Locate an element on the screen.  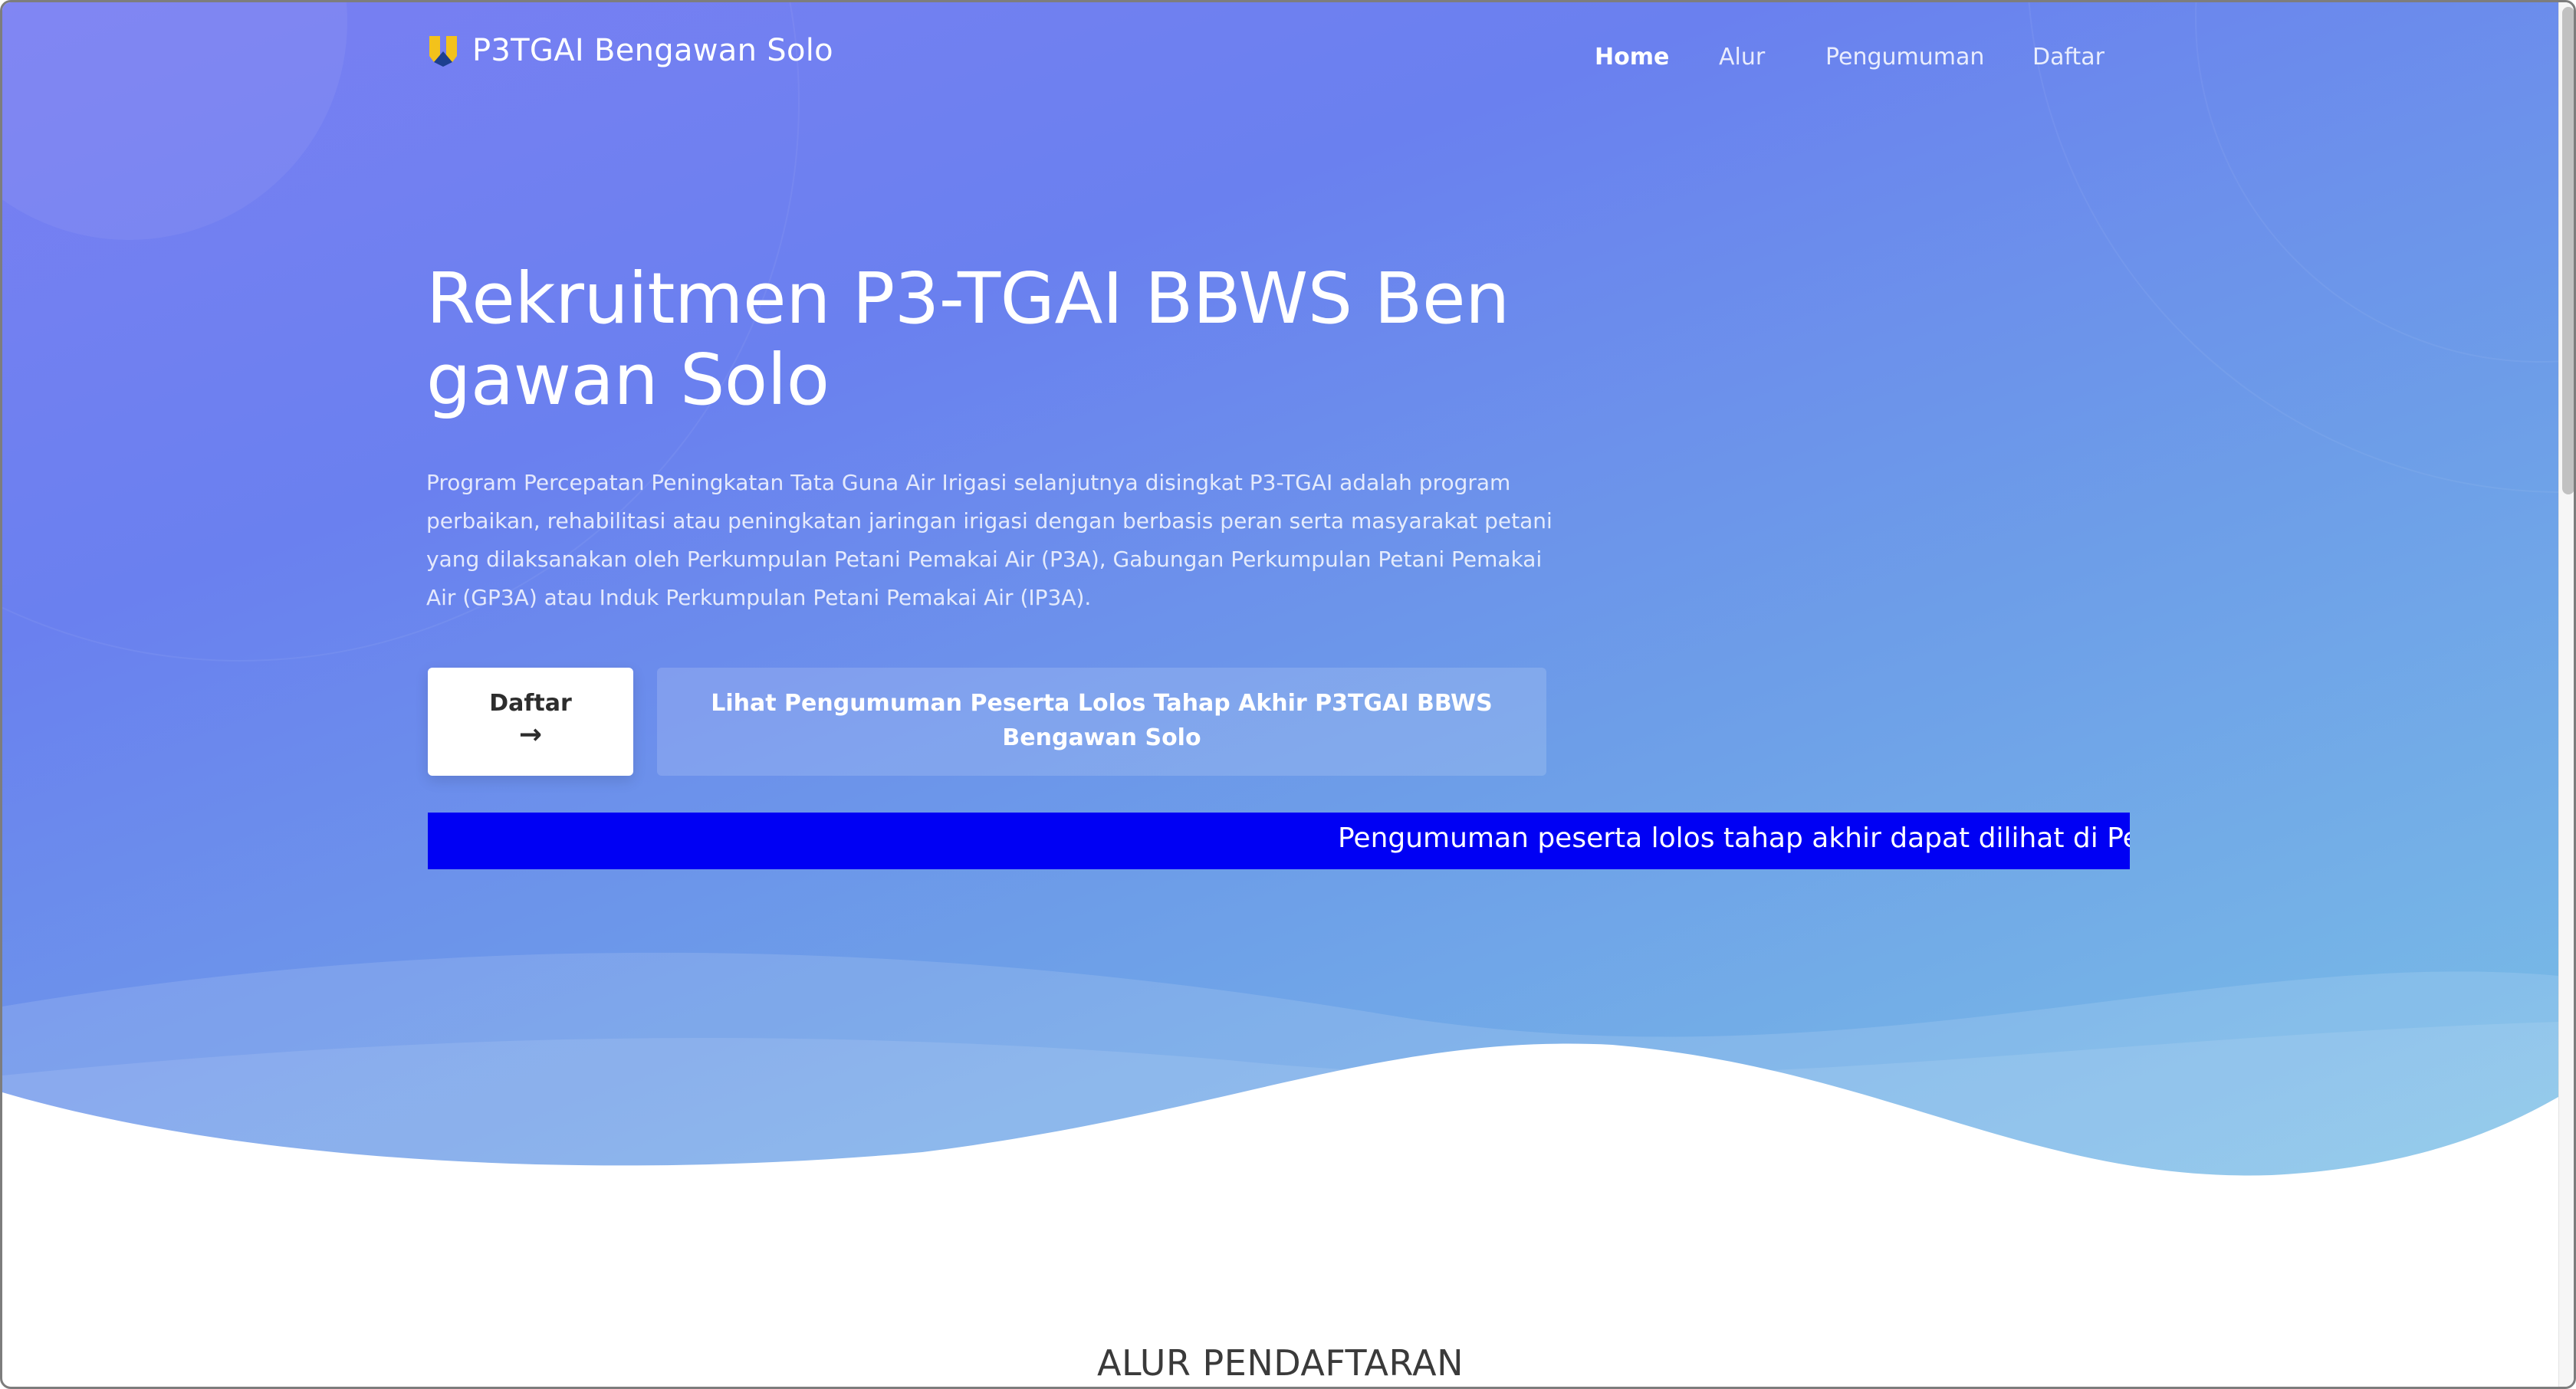
daftar-button: Daftar → is located at coordinates (531, 722).